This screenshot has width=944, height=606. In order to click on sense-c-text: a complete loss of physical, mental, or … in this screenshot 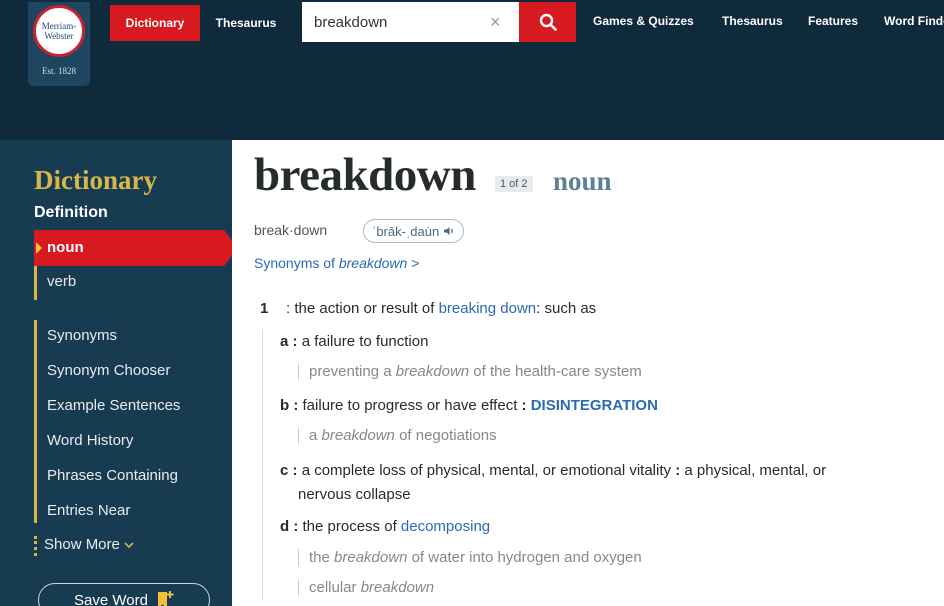, I will do `click(486, 470)`.